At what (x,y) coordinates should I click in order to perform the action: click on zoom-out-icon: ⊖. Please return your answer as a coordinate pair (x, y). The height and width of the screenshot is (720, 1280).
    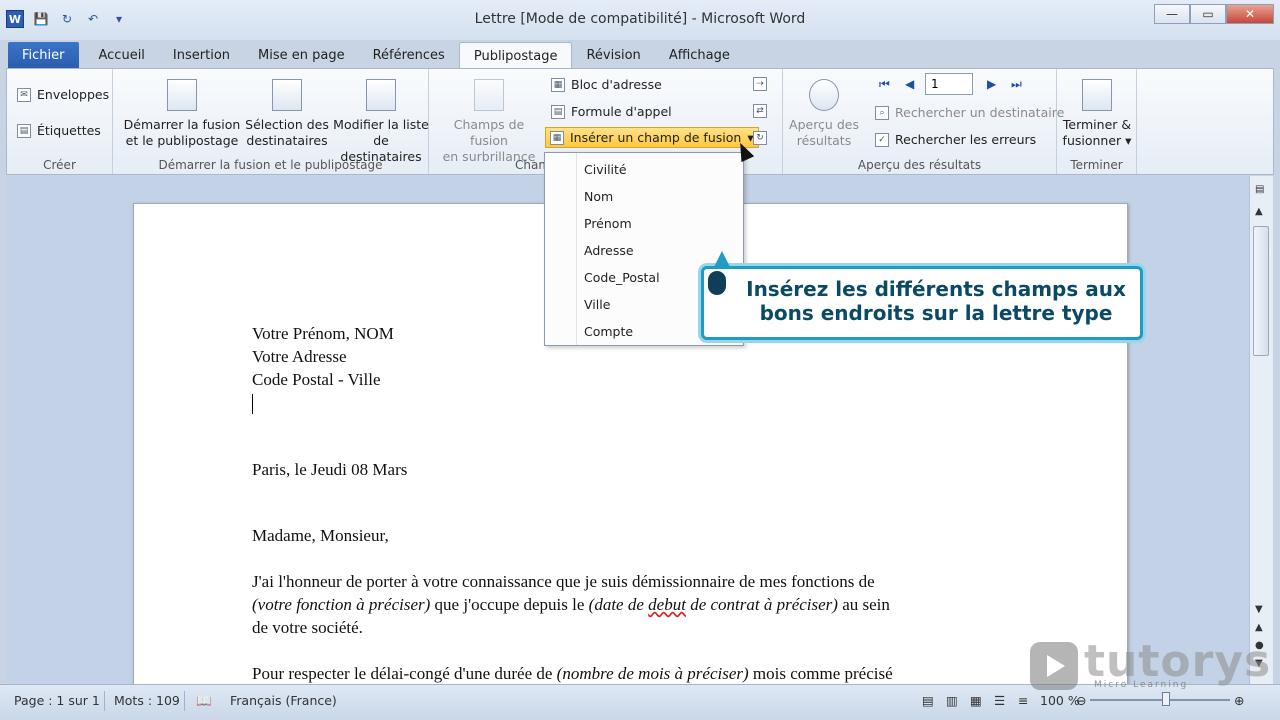
    Looking at the image, I should click on (1081, 700).